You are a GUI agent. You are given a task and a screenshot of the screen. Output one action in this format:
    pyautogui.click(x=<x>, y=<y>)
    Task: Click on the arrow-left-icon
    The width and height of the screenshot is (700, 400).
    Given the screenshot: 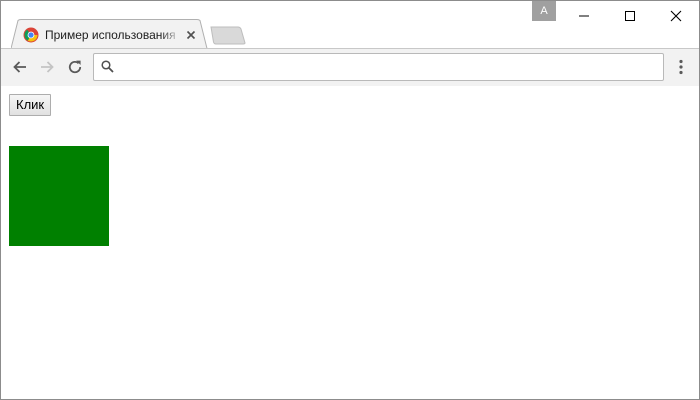 What is the action you would take?
    pyautogui.click(x=19, y=67)
    